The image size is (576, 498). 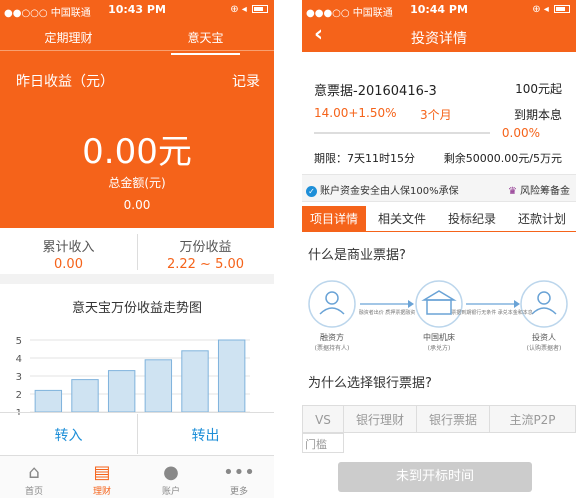 What do you see at coordinates (238, 492) in the screenshot?
I see `tabbar-label: 更多` at bounding box center [238, 492].